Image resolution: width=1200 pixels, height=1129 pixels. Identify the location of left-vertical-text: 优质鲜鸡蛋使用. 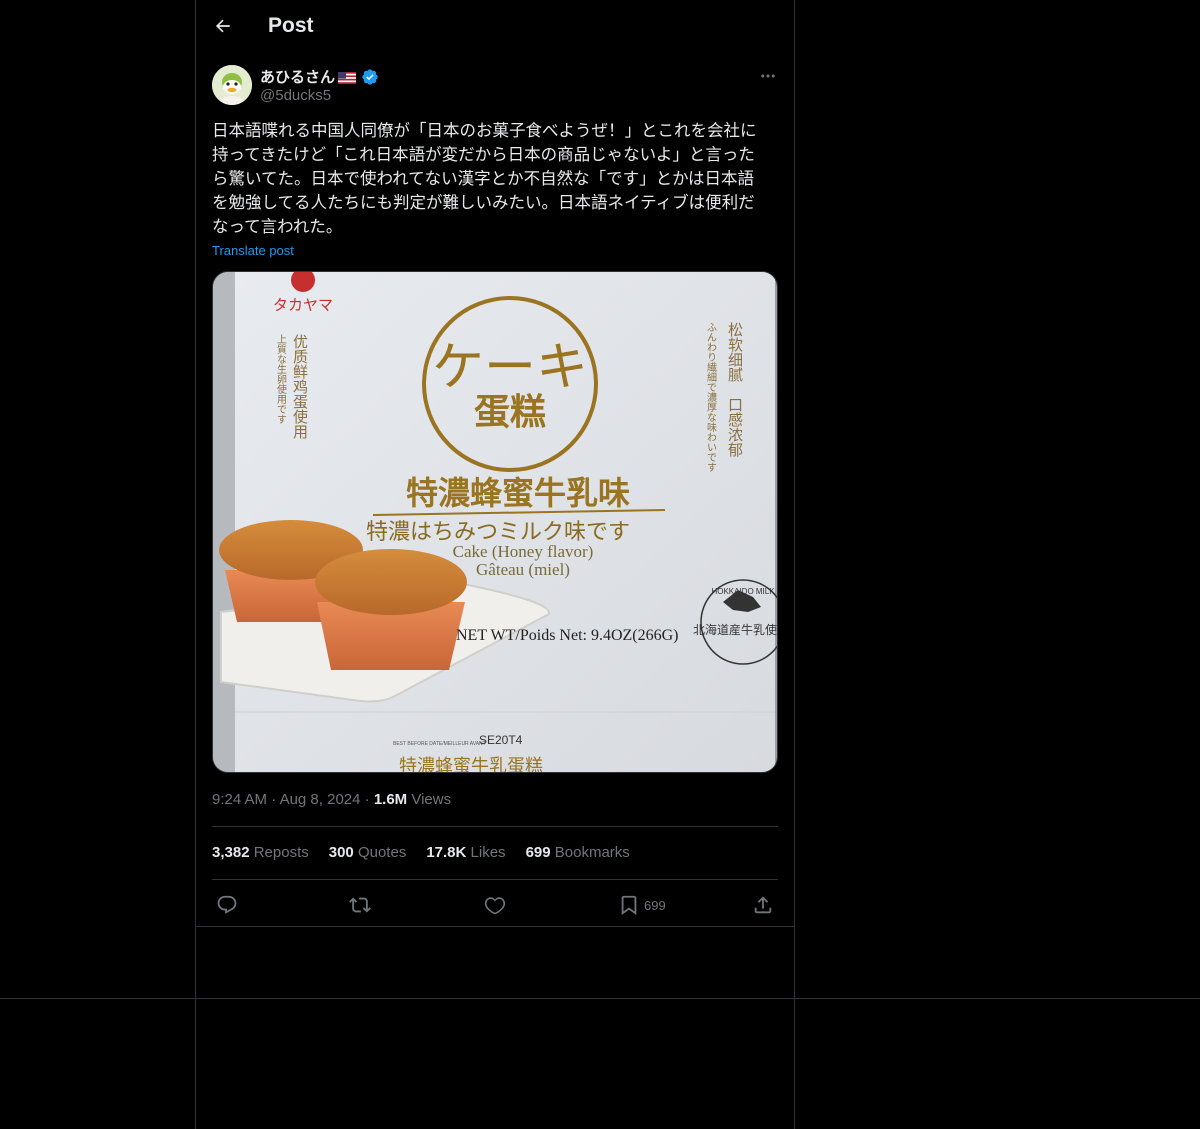
(300, 387).